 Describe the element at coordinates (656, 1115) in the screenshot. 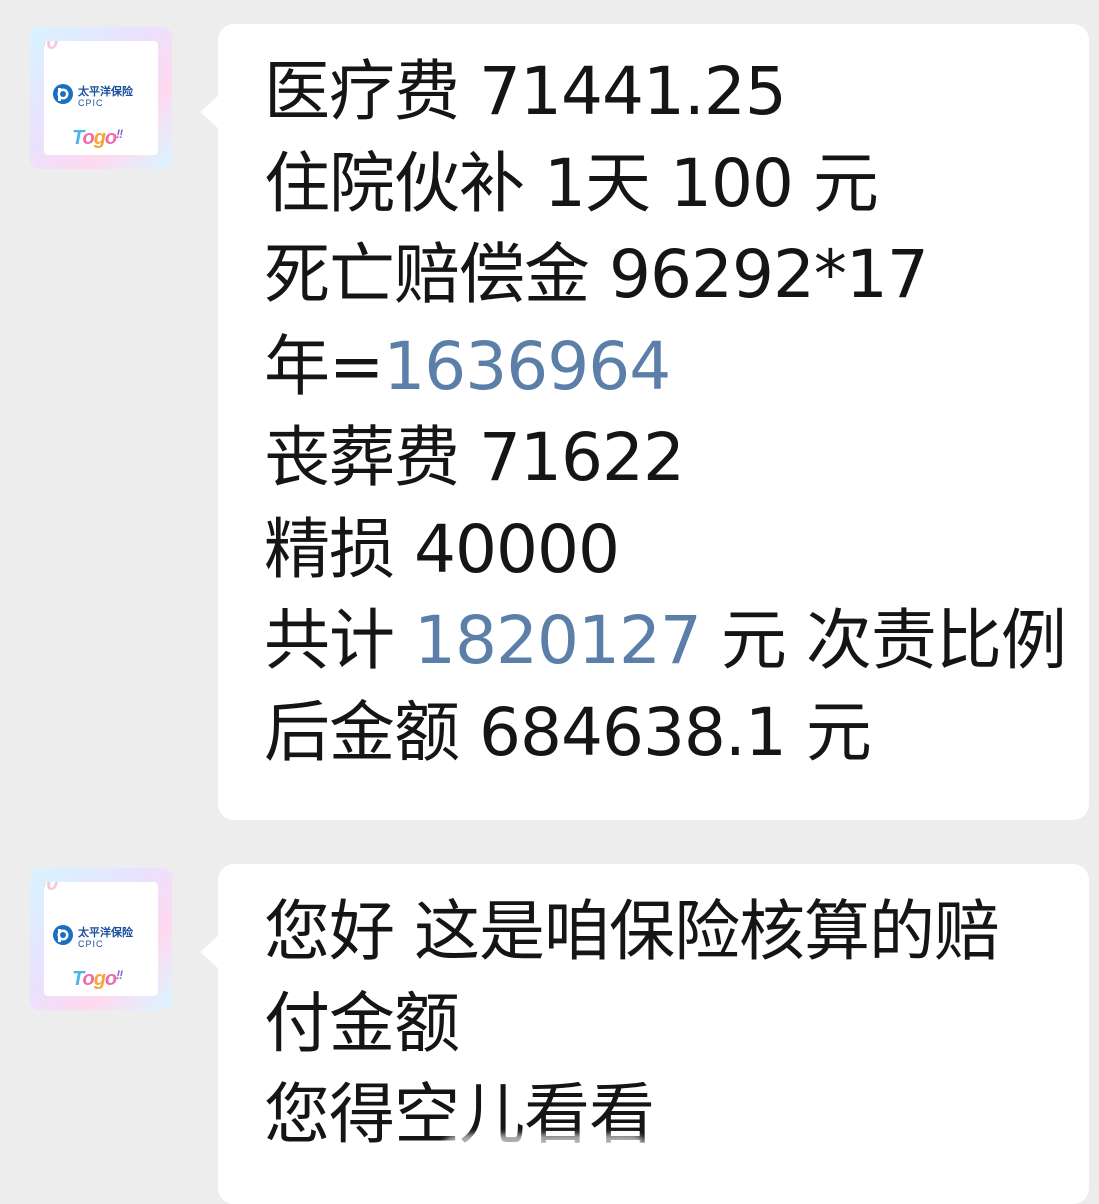

I see `message-line: 您得空儿看看` at that location.